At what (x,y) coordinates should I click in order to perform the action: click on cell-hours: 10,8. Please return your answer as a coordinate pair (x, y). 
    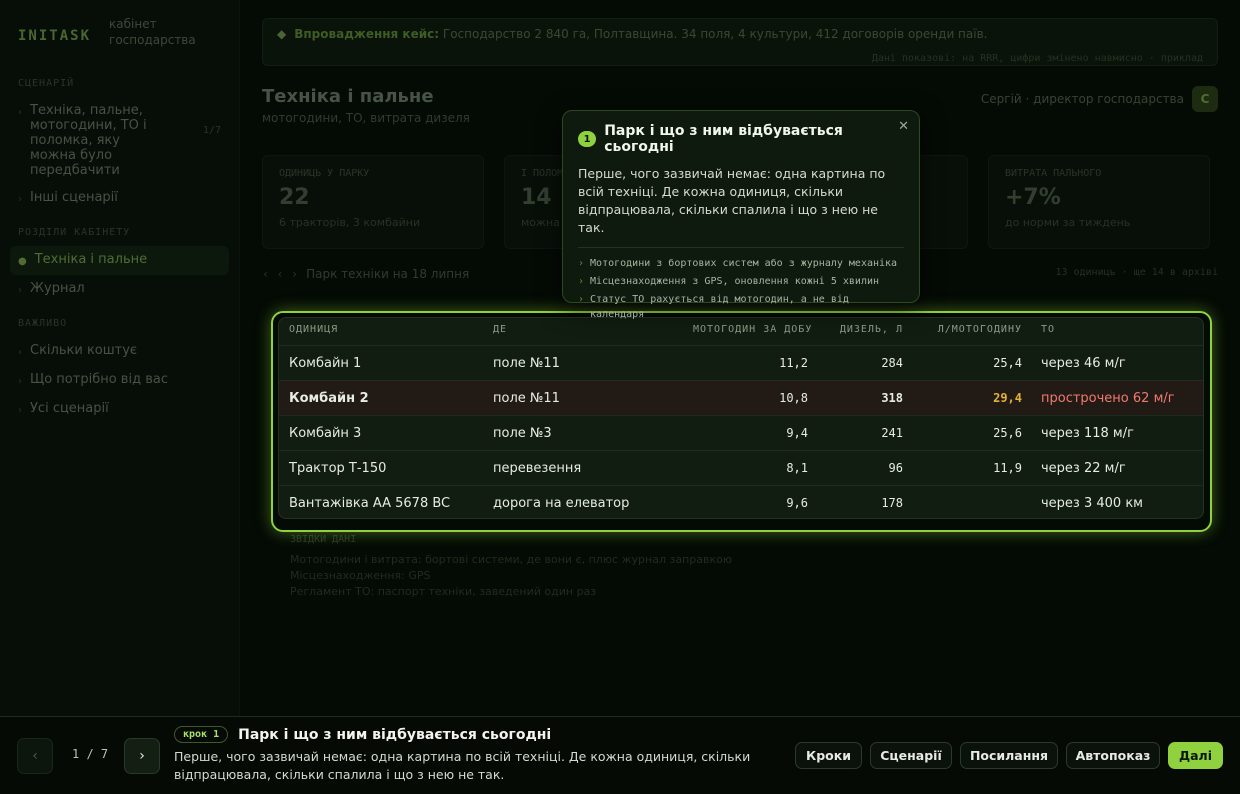
    Looking at the image, I should click on (793, 398).